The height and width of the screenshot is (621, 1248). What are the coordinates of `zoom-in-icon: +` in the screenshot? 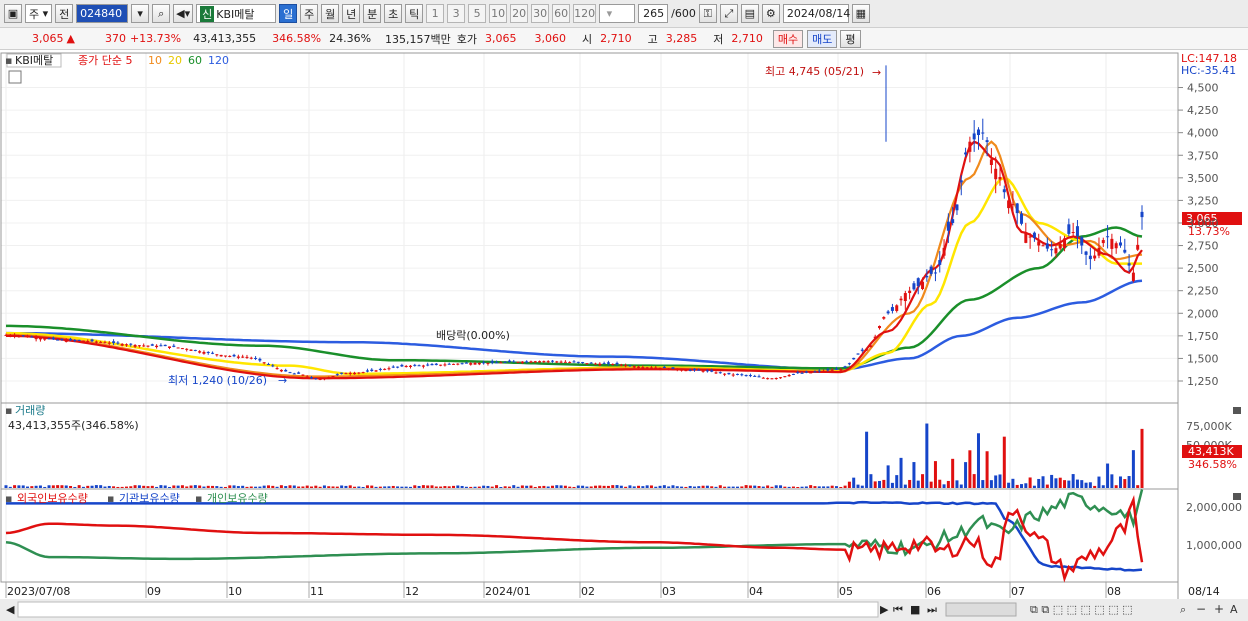 It's located at (1219, 609).